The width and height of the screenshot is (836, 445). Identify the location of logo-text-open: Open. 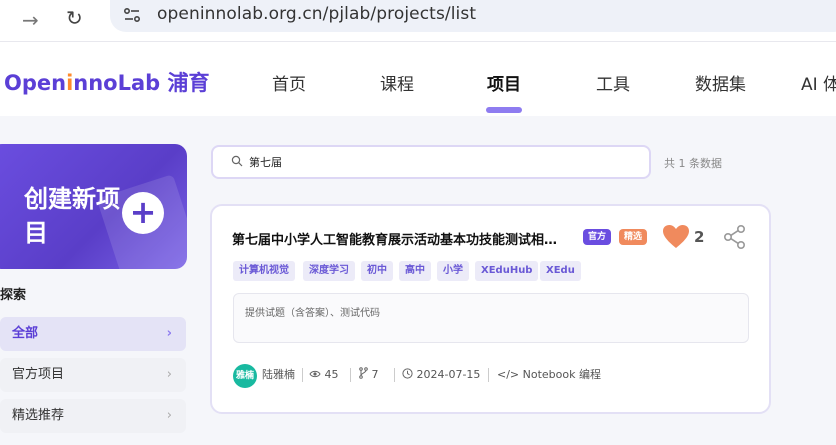
(35, 83).